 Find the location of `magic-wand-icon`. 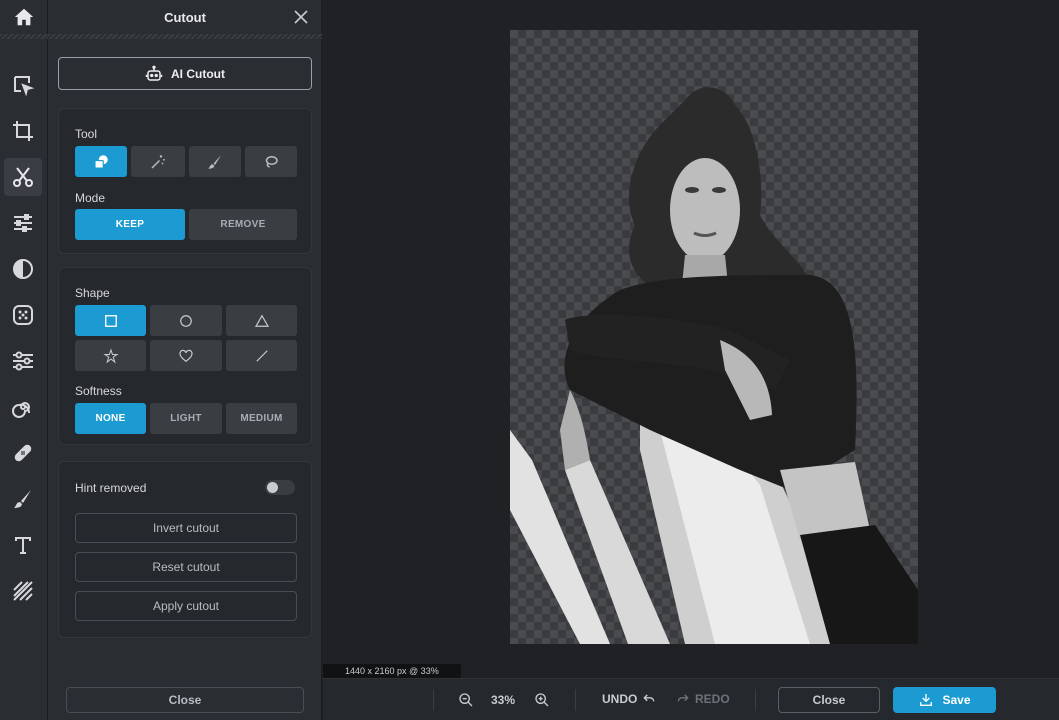

magic-wand-icon is located at coordinates (158, 161).